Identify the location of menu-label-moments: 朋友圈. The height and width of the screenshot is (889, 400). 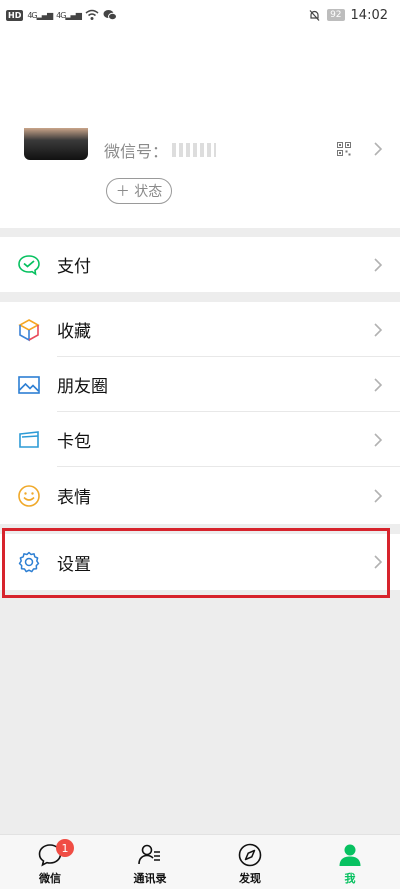
(82, 387).